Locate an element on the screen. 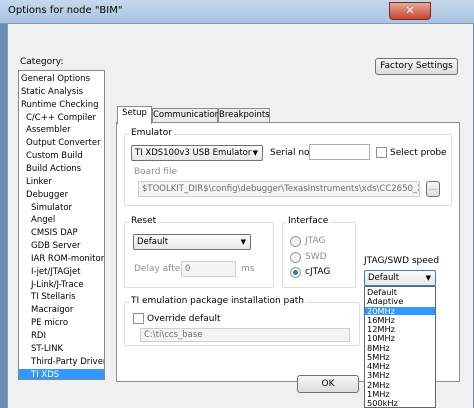 The image size is (474, 408). jtag-radio-label: JTAG is located at coordinates (315, 241).